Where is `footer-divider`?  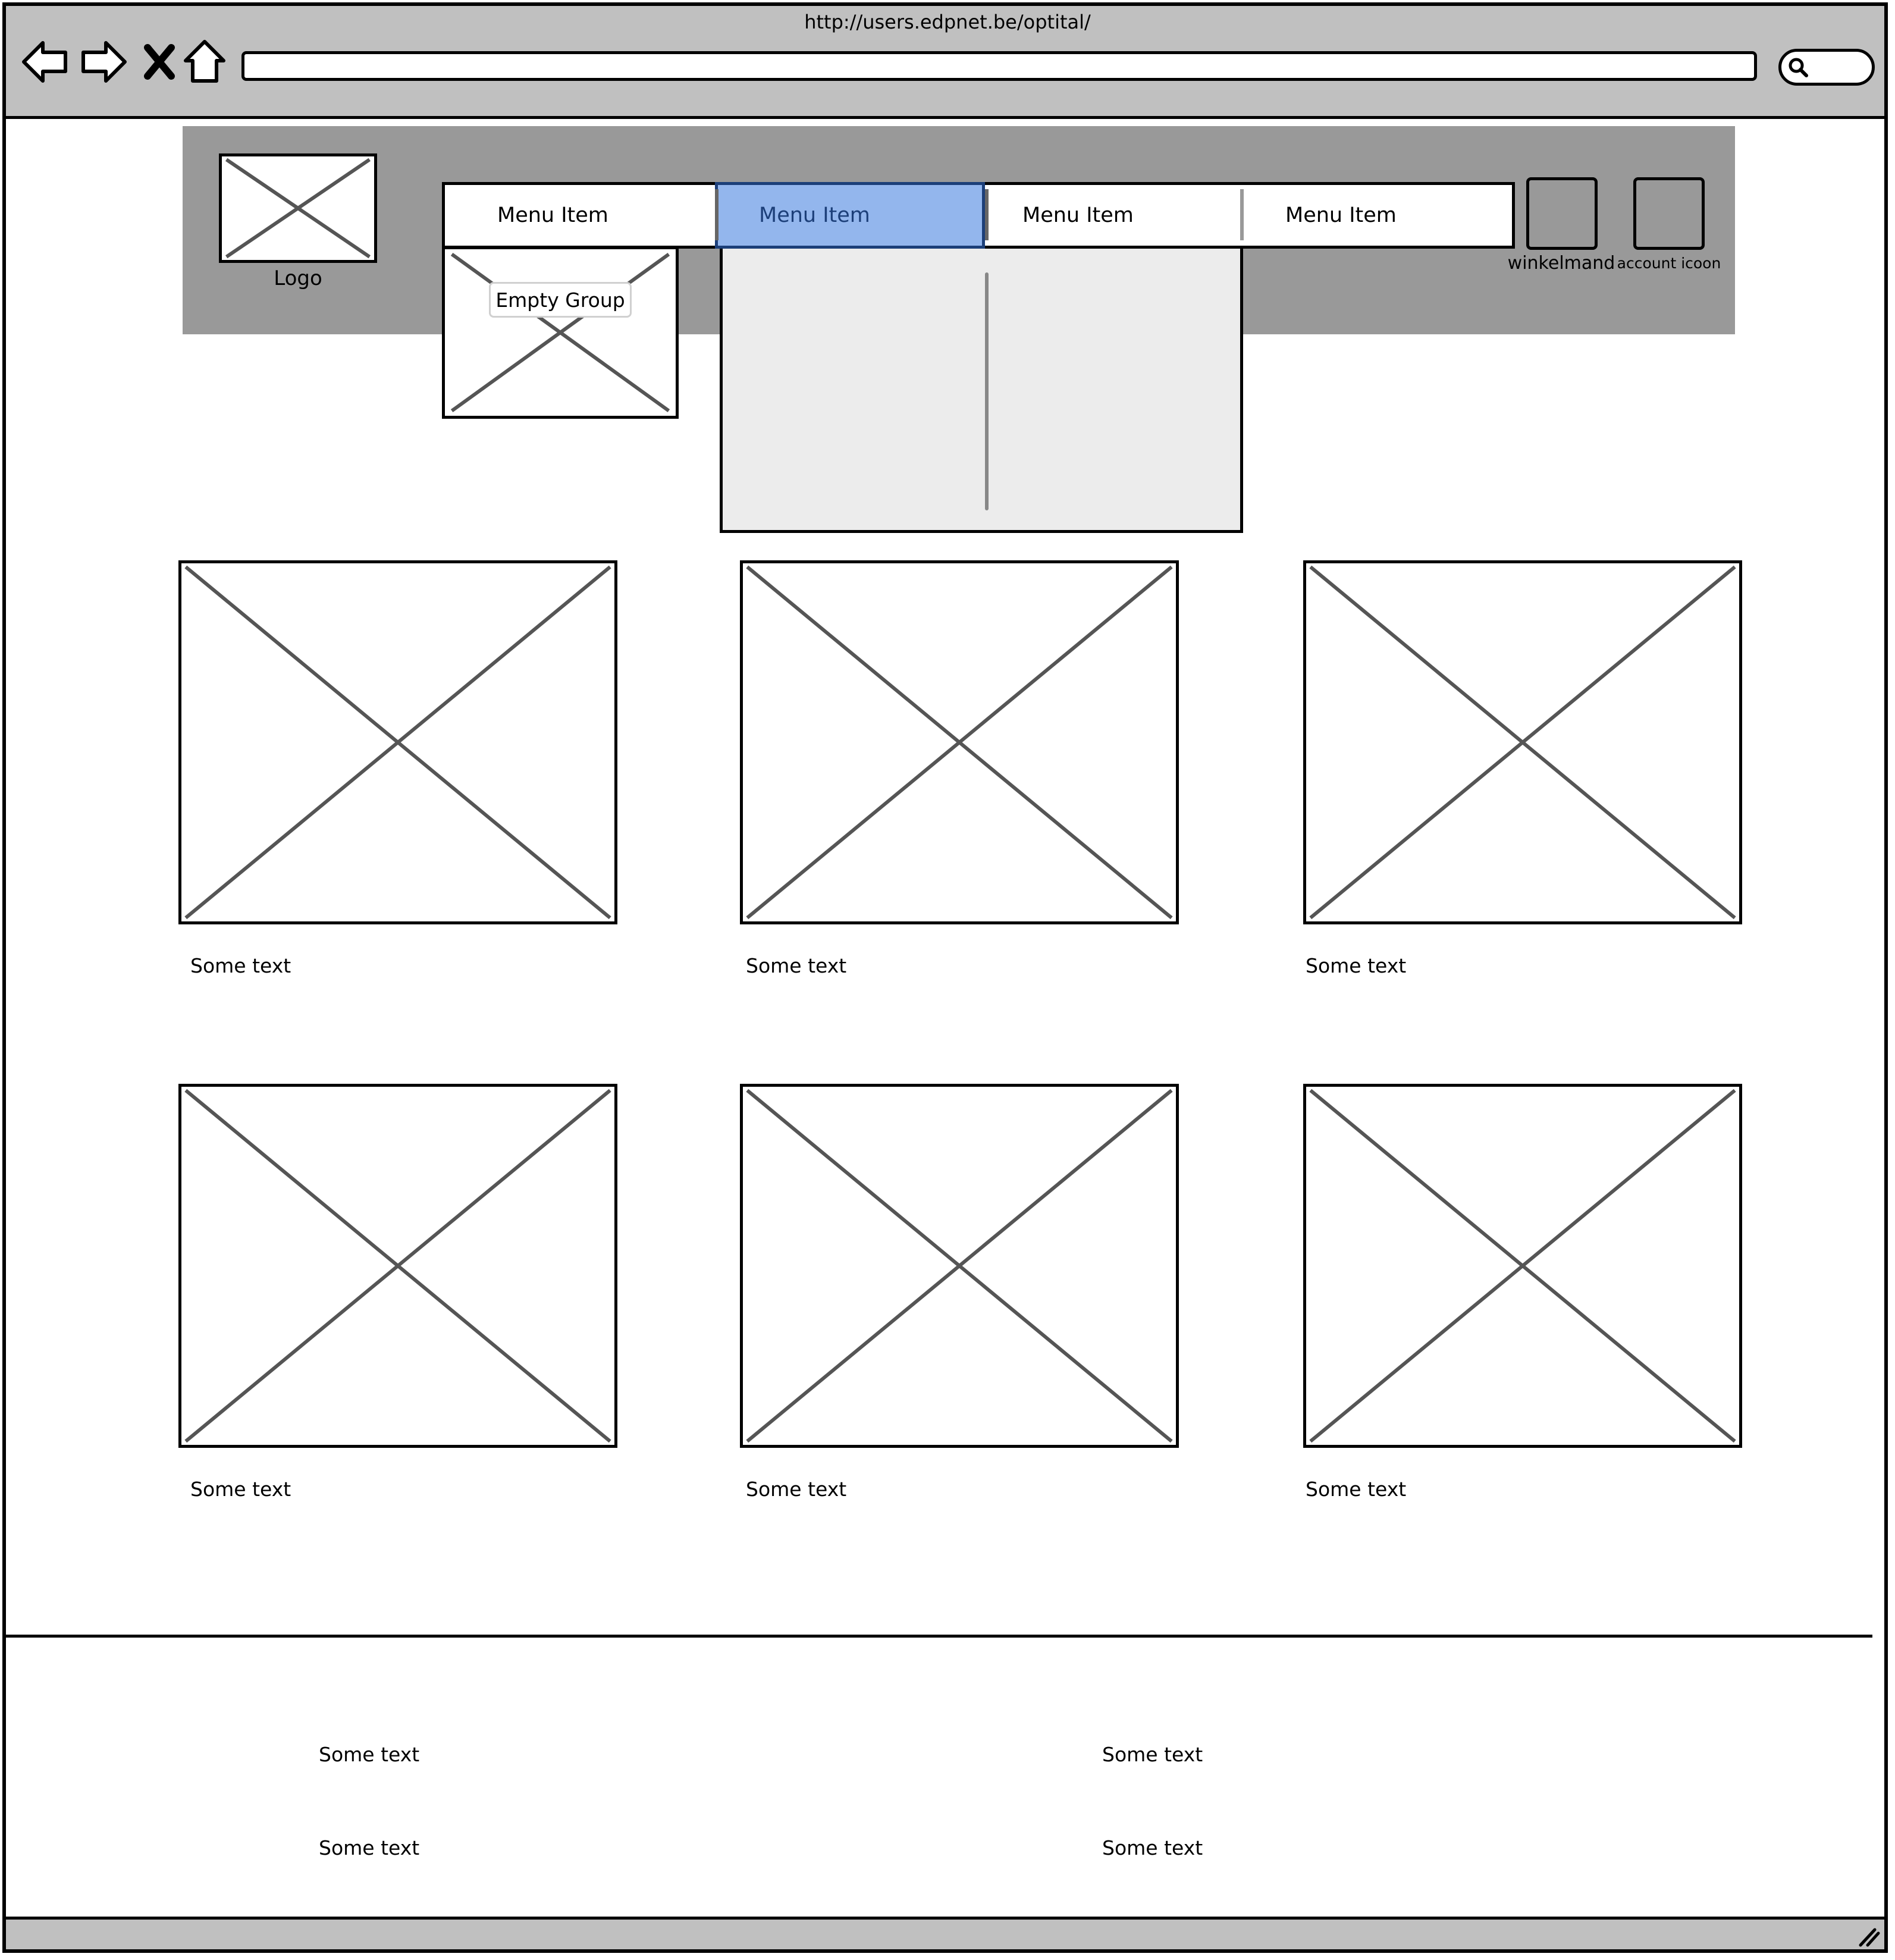
footer-divider is located at coordinates (938, 1636).